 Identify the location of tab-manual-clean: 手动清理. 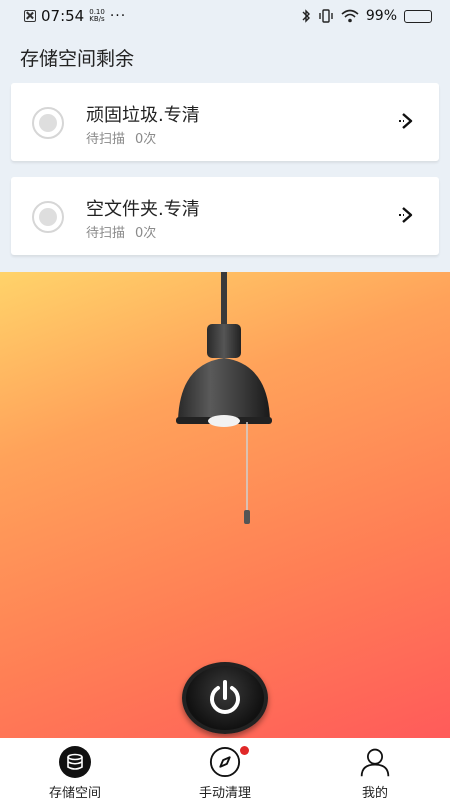
(225, 769).